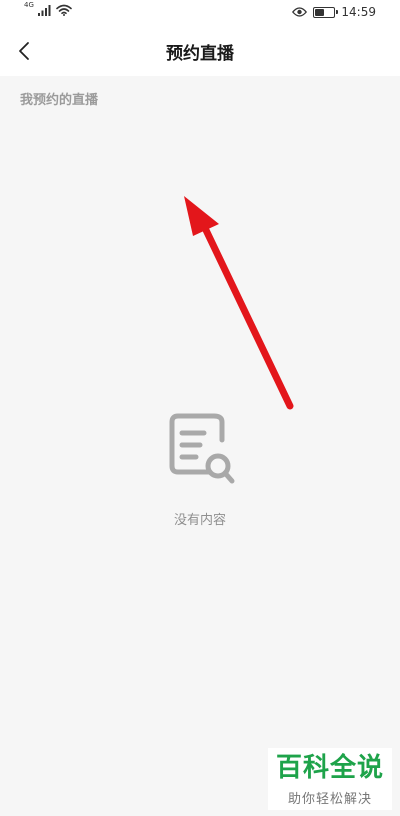 Image resolution: width=400 pixels, height=816 pixels. I want to click on watermark-subtitle: 助你轻松解决, so click(329, 799).